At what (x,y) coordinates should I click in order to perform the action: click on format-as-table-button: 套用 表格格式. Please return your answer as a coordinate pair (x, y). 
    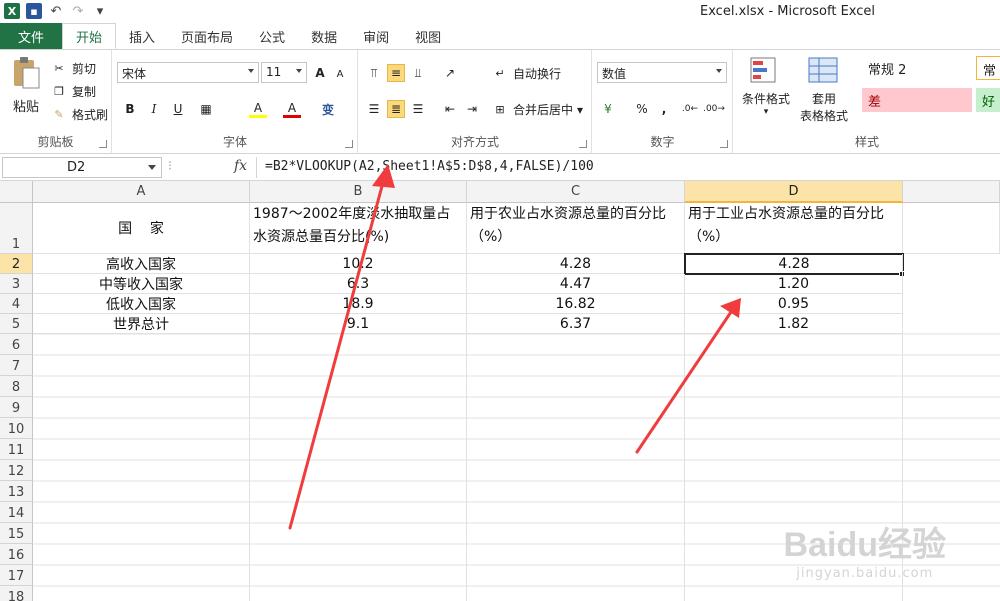
    Looking at the image, I should click on (824, 90).